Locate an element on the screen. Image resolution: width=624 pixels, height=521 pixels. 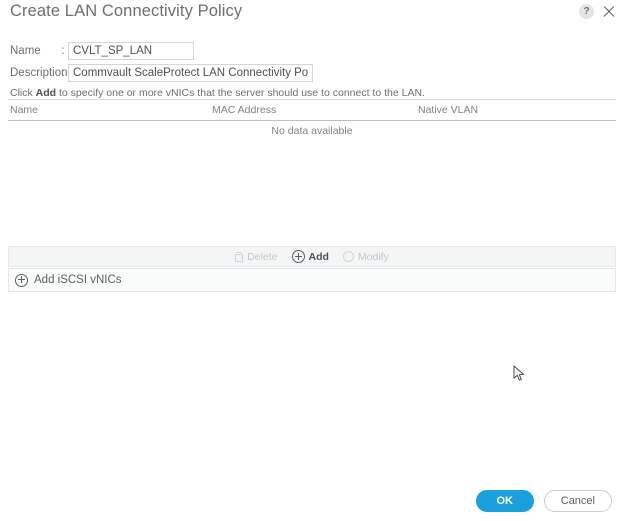
description-input is located at coordinates (190, 73).